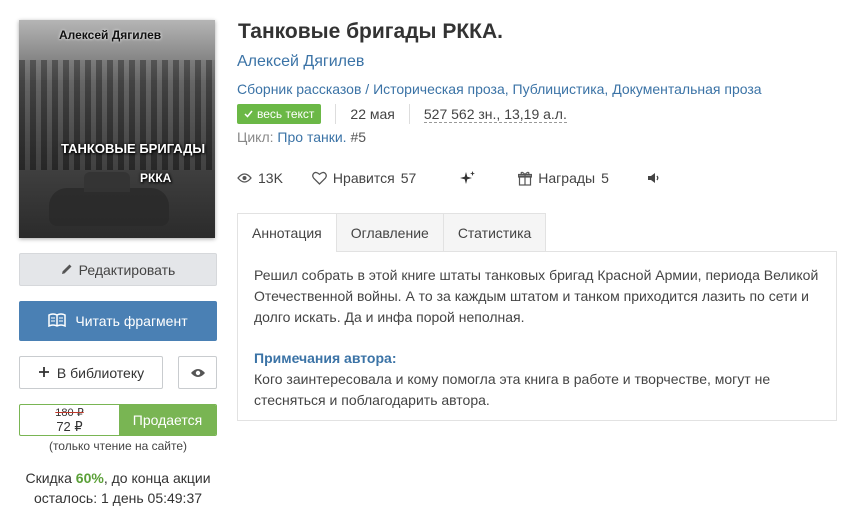 This screenshot has height=513, width=853. I want to click on watch-button, so click(197, 372).